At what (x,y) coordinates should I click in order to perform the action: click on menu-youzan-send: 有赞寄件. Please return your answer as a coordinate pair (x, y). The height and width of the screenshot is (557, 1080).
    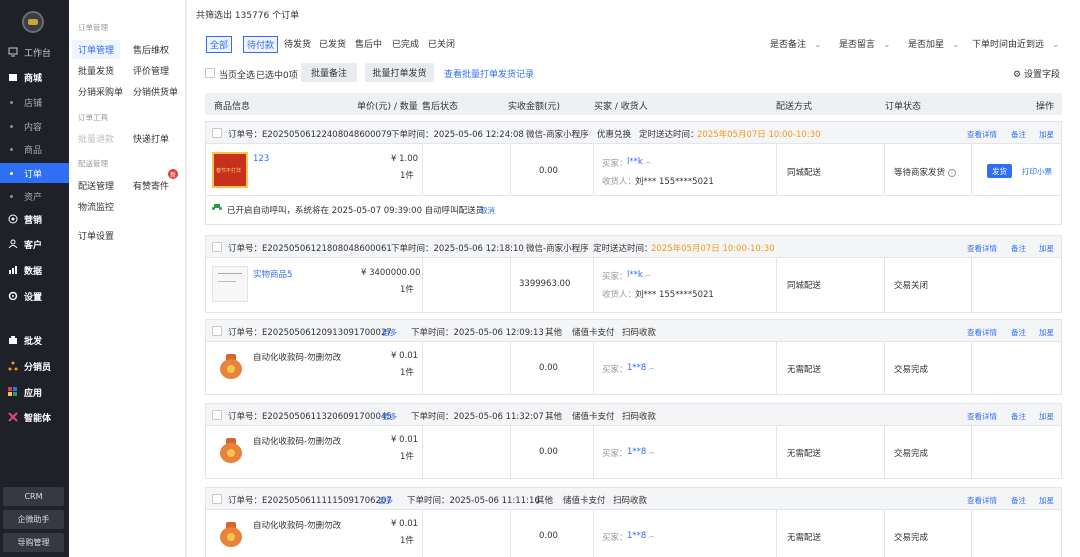
    Looking at the image, I should click on (151, 185).